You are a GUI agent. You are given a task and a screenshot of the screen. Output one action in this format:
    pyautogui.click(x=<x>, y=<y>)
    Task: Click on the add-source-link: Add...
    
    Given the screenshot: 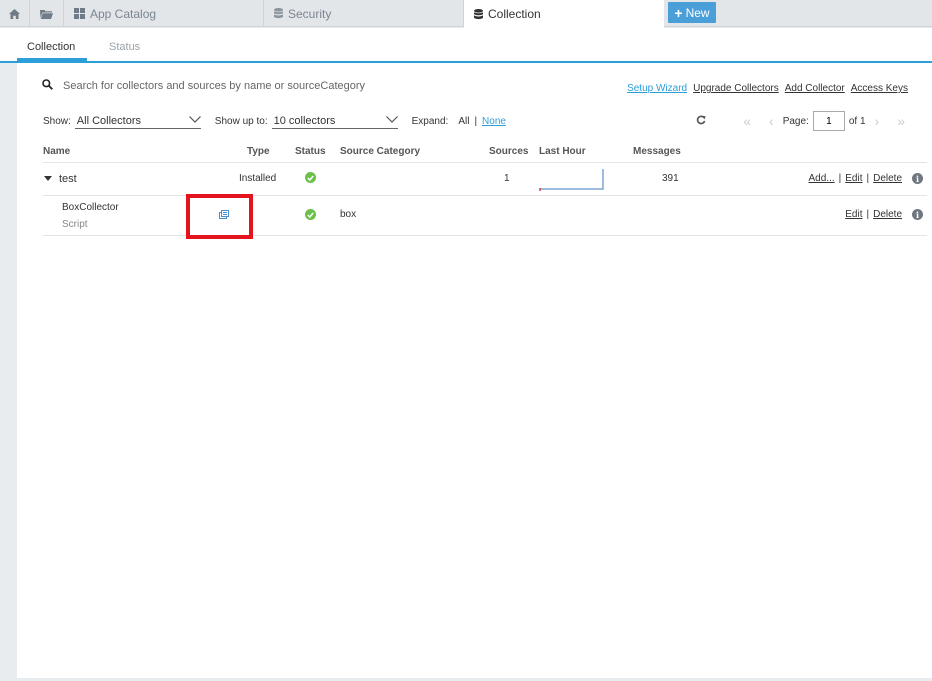 What is the action you would take?
    pyautogui.click(x=822, y=178)
    